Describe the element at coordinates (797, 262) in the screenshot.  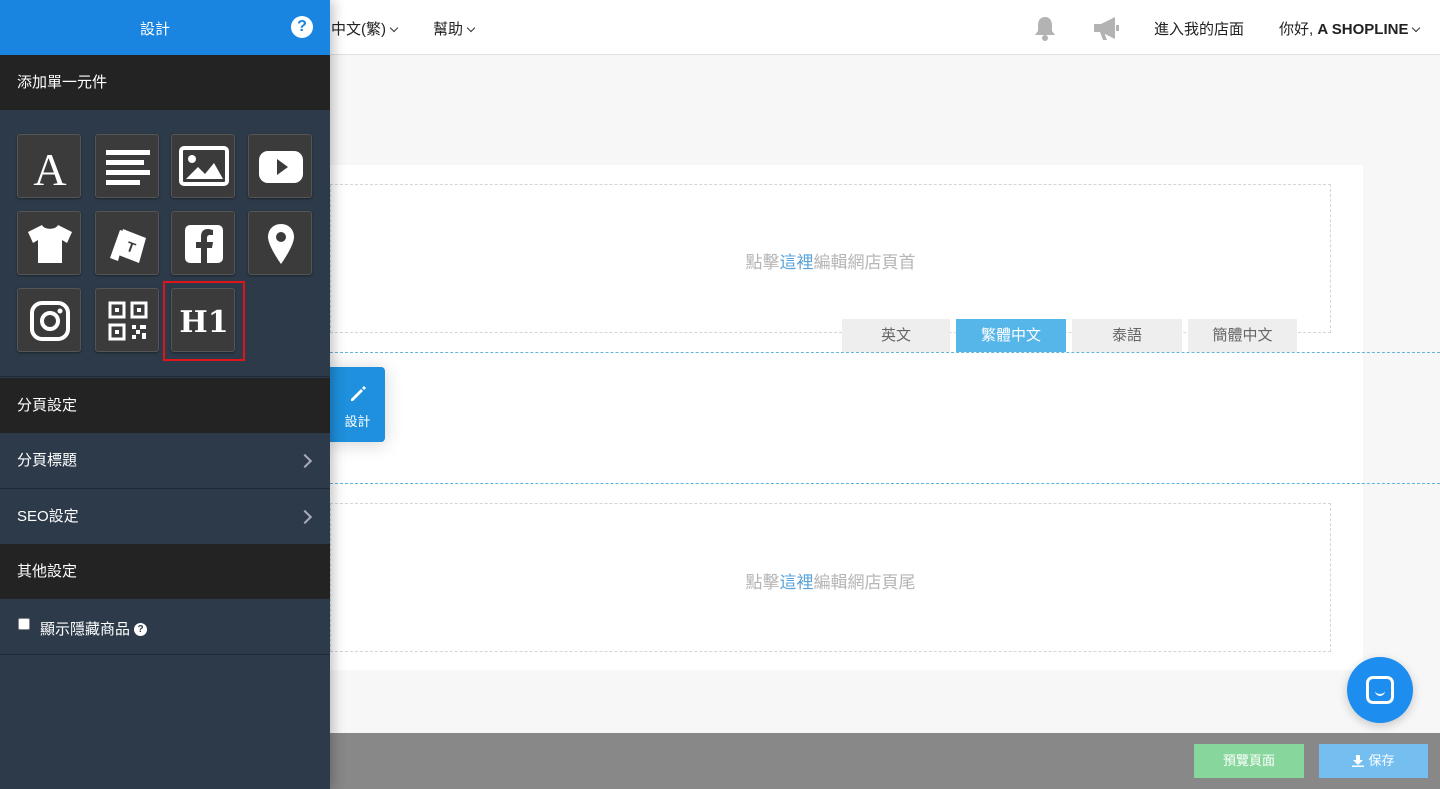
I see `header-edit-link: 這裡` at that location.